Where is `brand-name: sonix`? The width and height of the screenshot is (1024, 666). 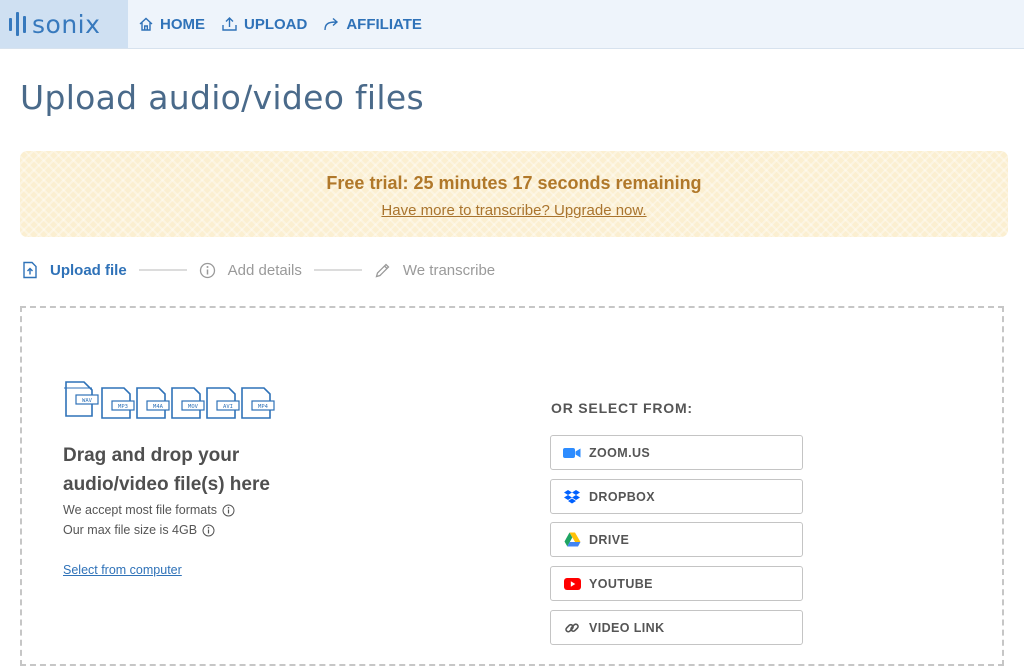 brand-name: sonix is located at coordinates (66, 24).